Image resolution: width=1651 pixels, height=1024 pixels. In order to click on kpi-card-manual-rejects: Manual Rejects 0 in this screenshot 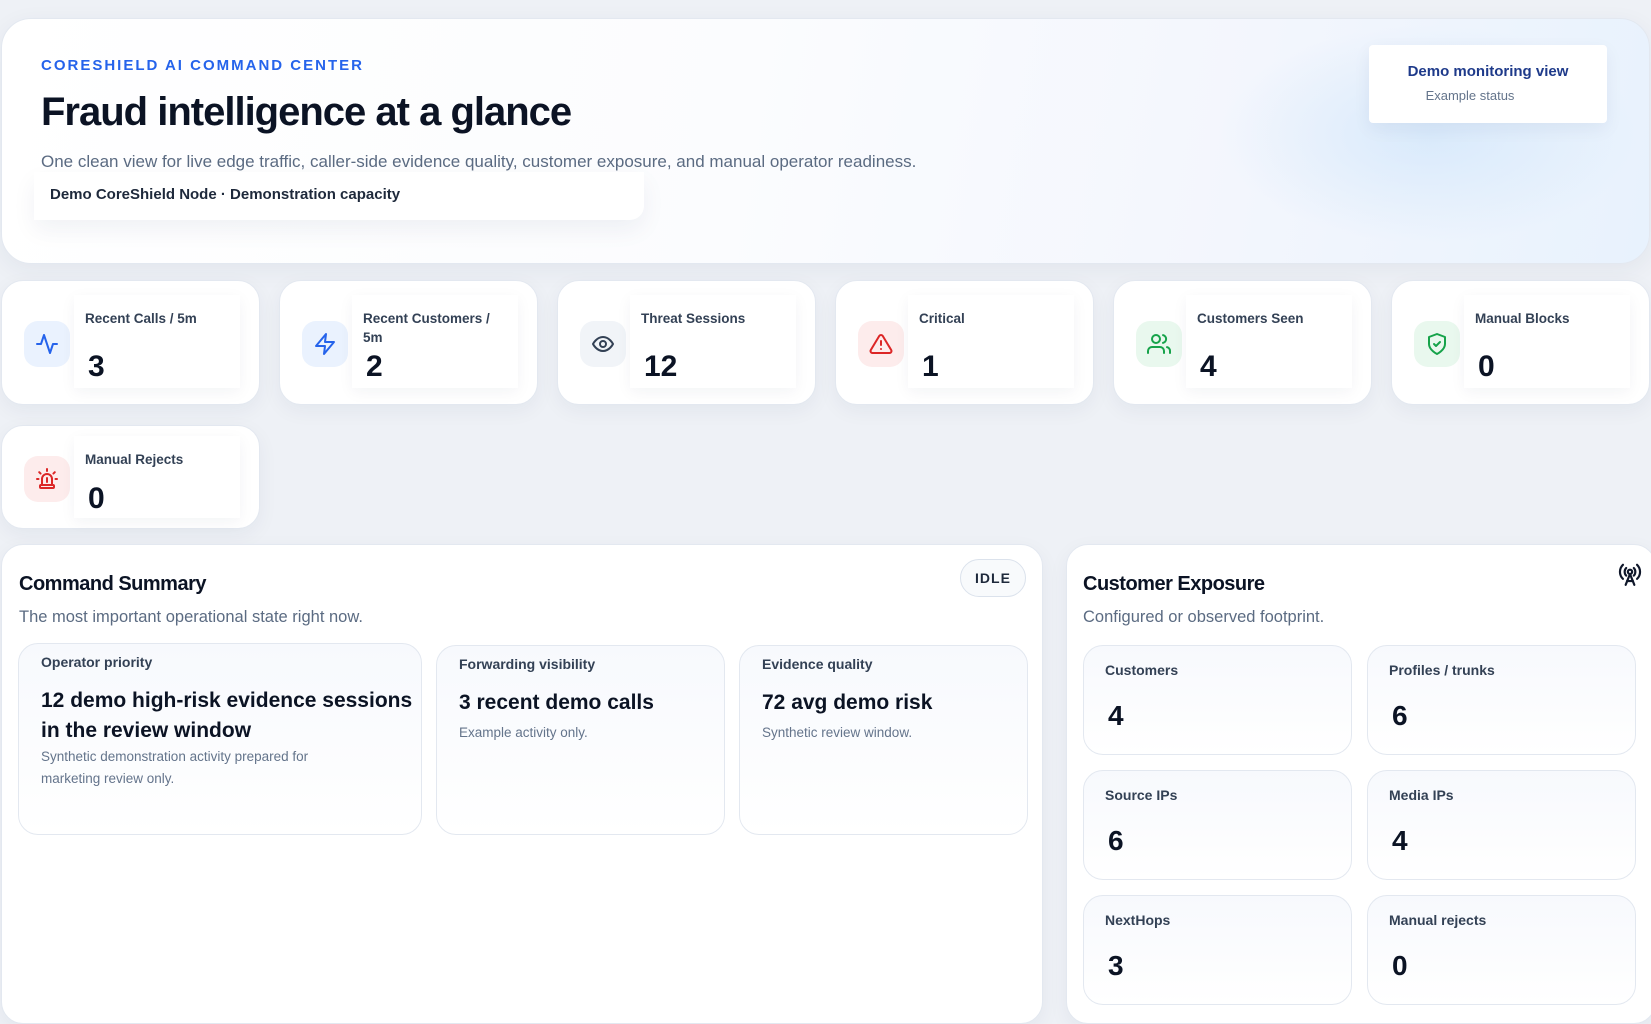, I will do `click(130, 477)`.